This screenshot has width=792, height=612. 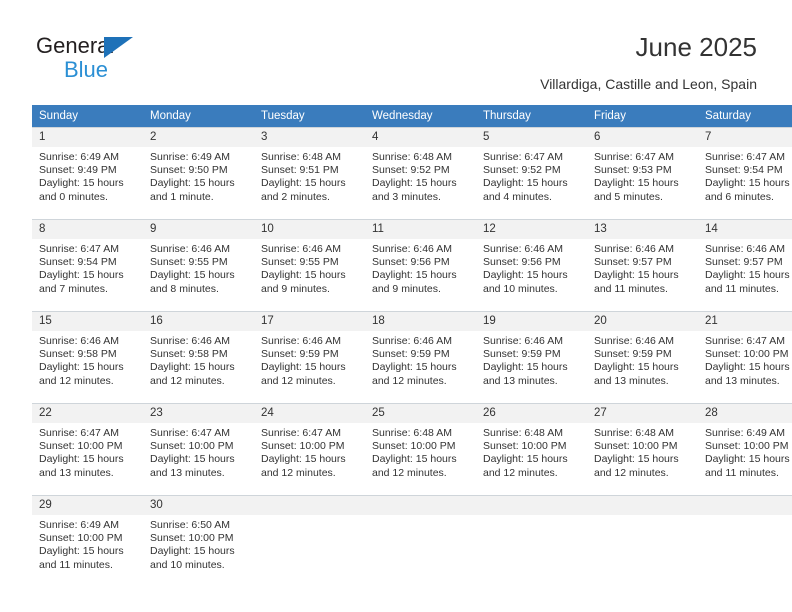 What do you see at coordinates (522, 170) in the screenshot?
I see `sunset-text: Sunset: 9:52 PM` at bounding box center [522, 170].